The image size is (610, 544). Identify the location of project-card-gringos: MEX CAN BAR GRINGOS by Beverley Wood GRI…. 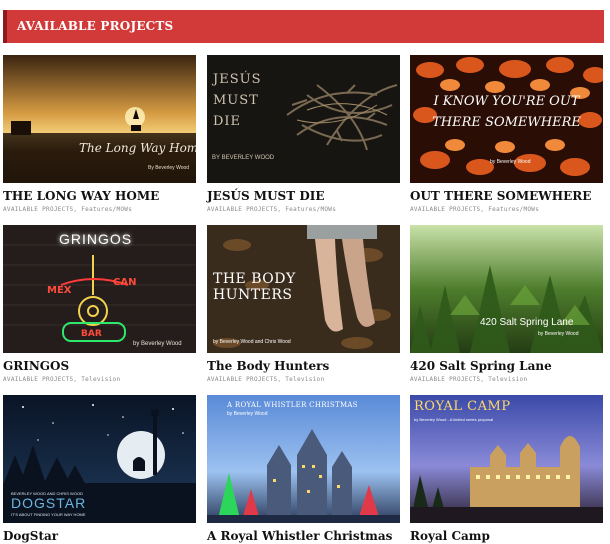
(99, 304).